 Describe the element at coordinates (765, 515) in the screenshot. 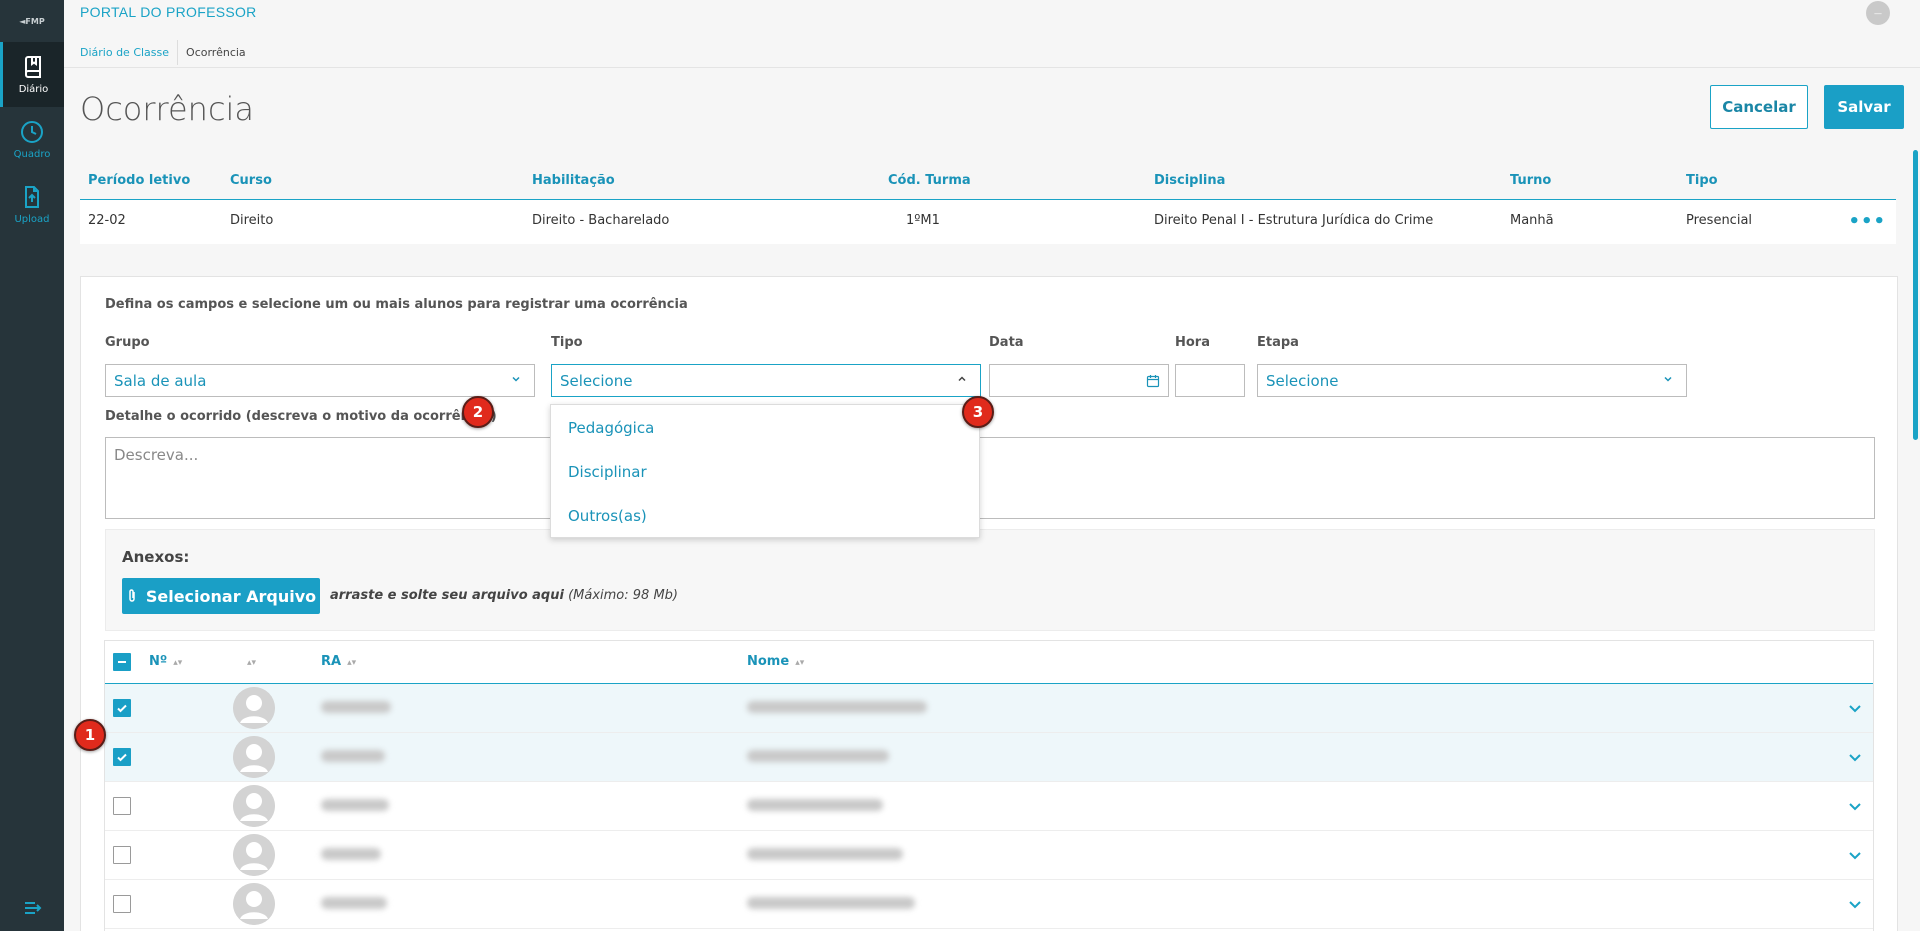

I see `tipo-option-outros: Outros(as)` at that location.